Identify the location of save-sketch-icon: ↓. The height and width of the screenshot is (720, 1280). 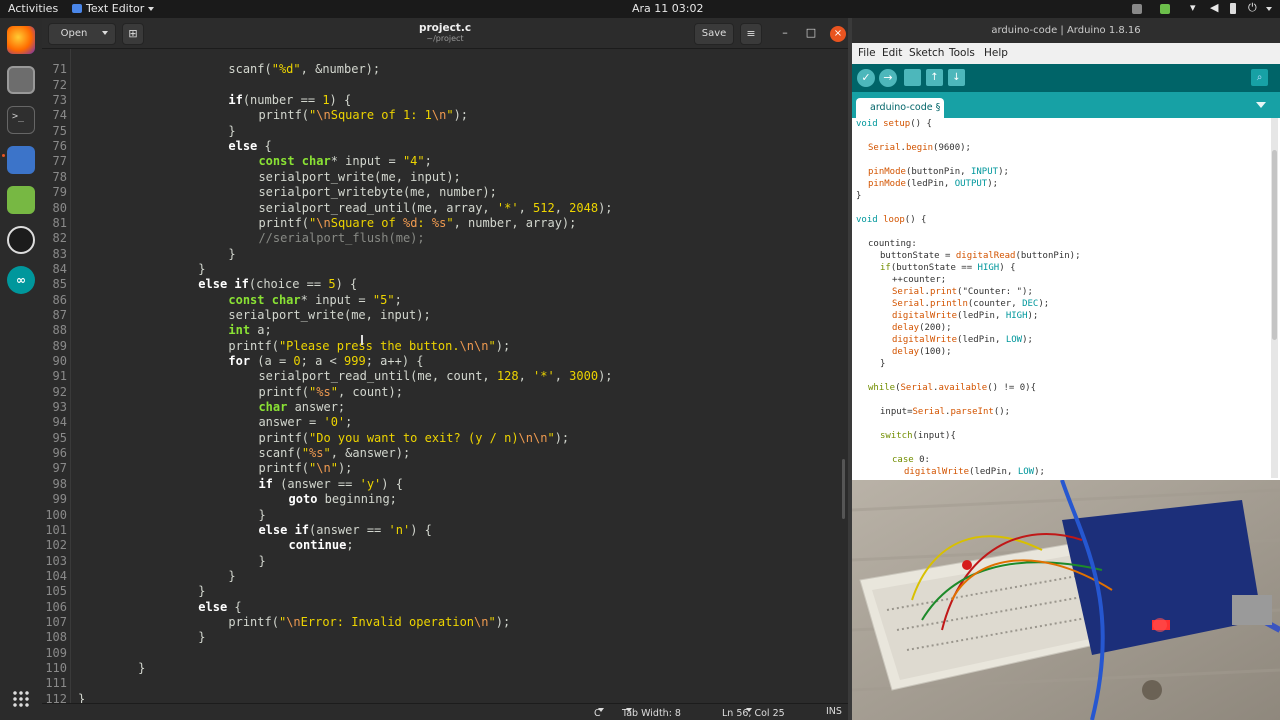
(956, 77).